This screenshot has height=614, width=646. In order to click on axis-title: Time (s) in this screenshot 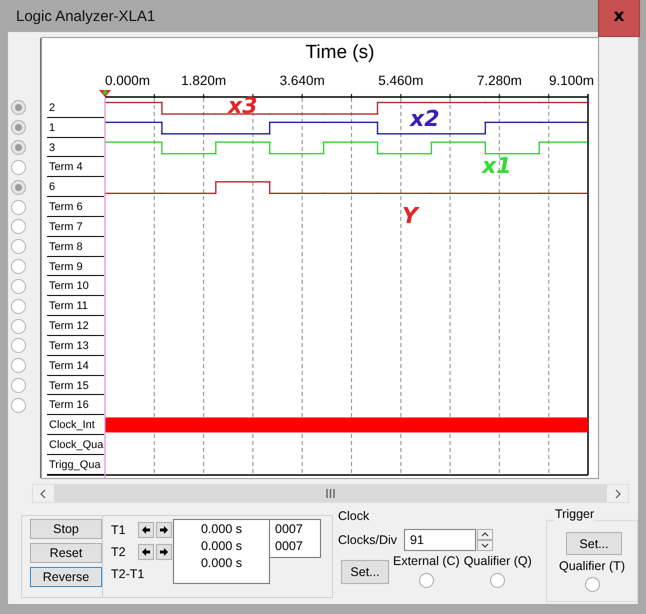, I will do `click(340, 53)`.